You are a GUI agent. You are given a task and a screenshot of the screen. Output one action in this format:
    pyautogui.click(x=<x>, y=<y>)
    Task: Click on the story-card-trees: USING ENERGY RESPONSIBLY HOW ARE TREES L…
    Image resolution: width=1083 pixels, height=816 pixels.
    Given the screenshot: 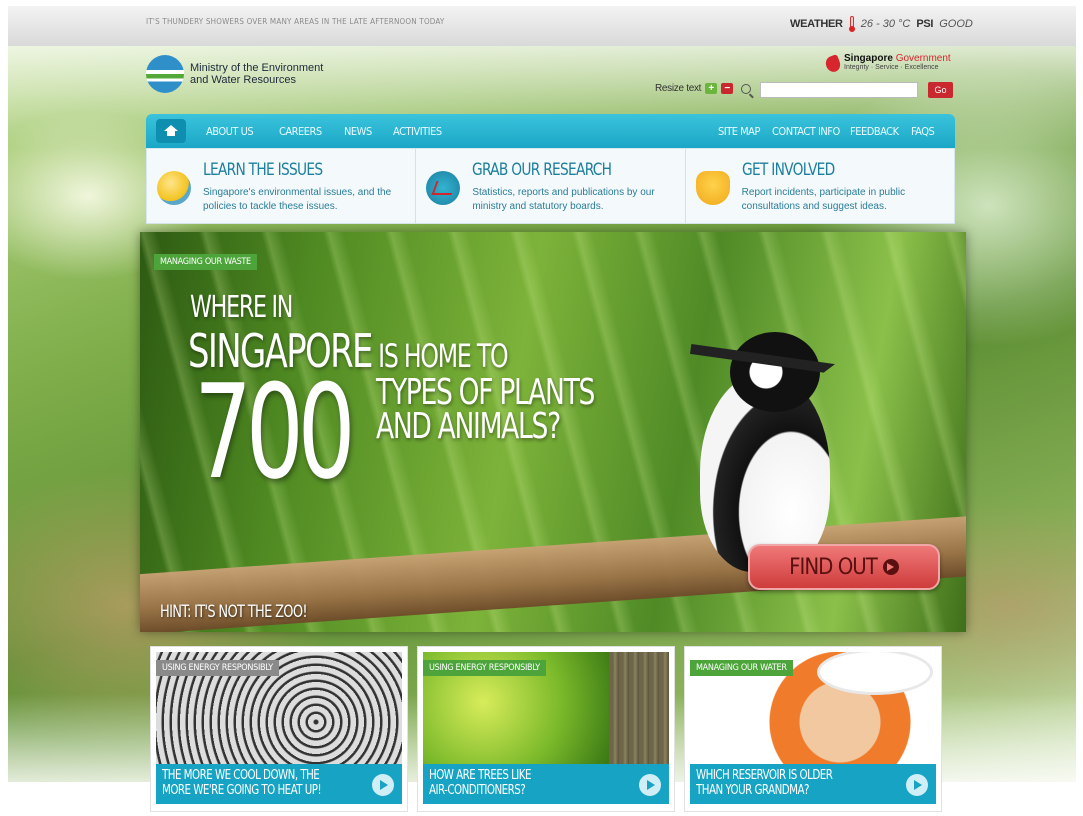 What is the action you would take?
    pyautogui.click(x=546, y=729)
    